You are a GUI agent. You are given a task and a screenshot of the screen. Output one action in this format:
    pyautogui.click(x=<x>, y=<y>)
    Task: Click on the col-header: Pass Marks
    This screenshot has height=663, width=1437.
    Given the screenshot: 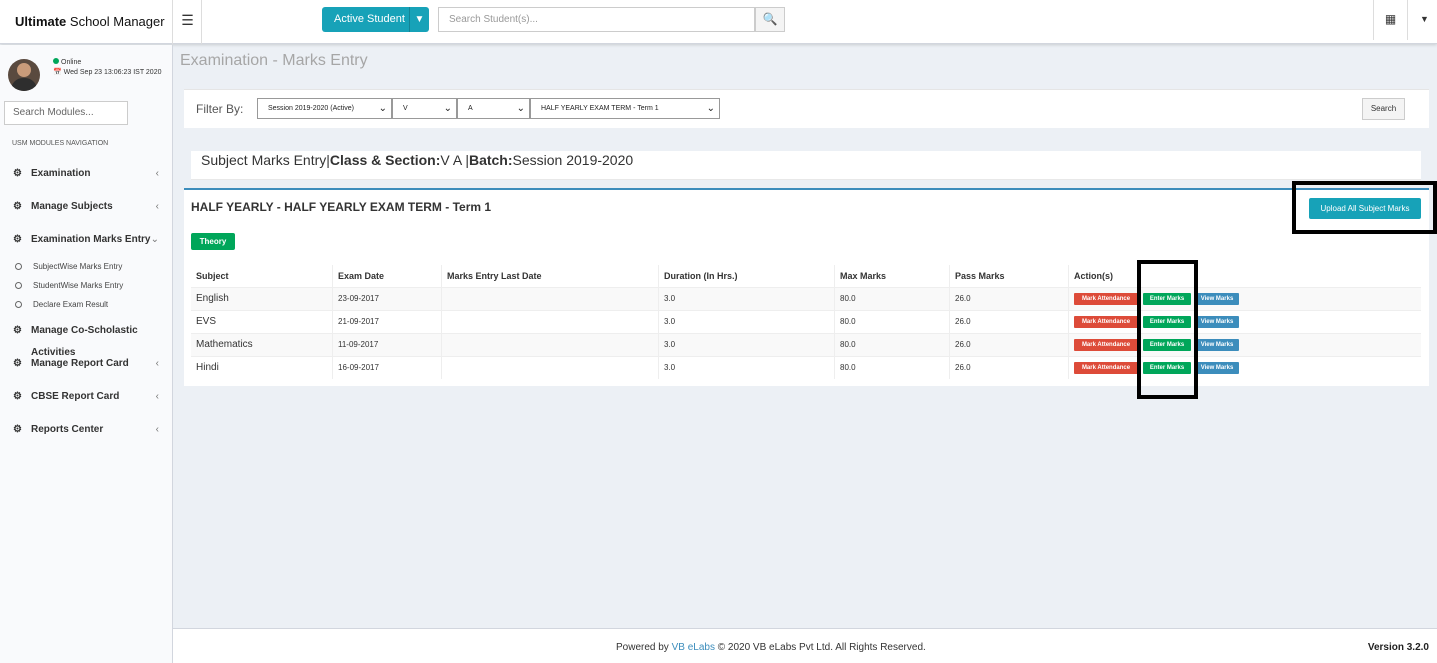 What is the action you would take?
    pyautogui.click(x=1008, y=276)
    